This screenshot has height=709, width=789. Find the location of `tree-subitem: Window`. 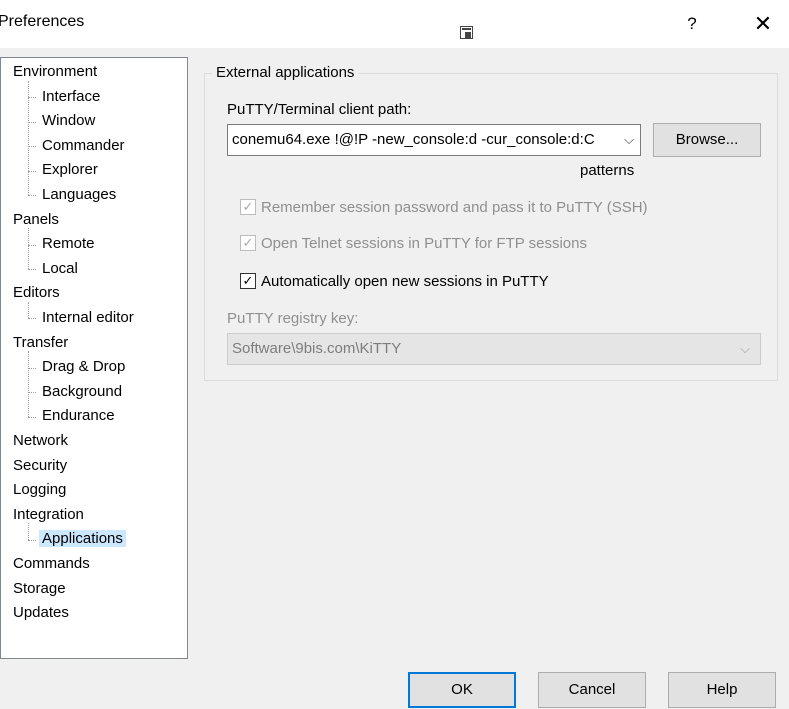

tree-subitem: Window is located at coordinates (68, 121).